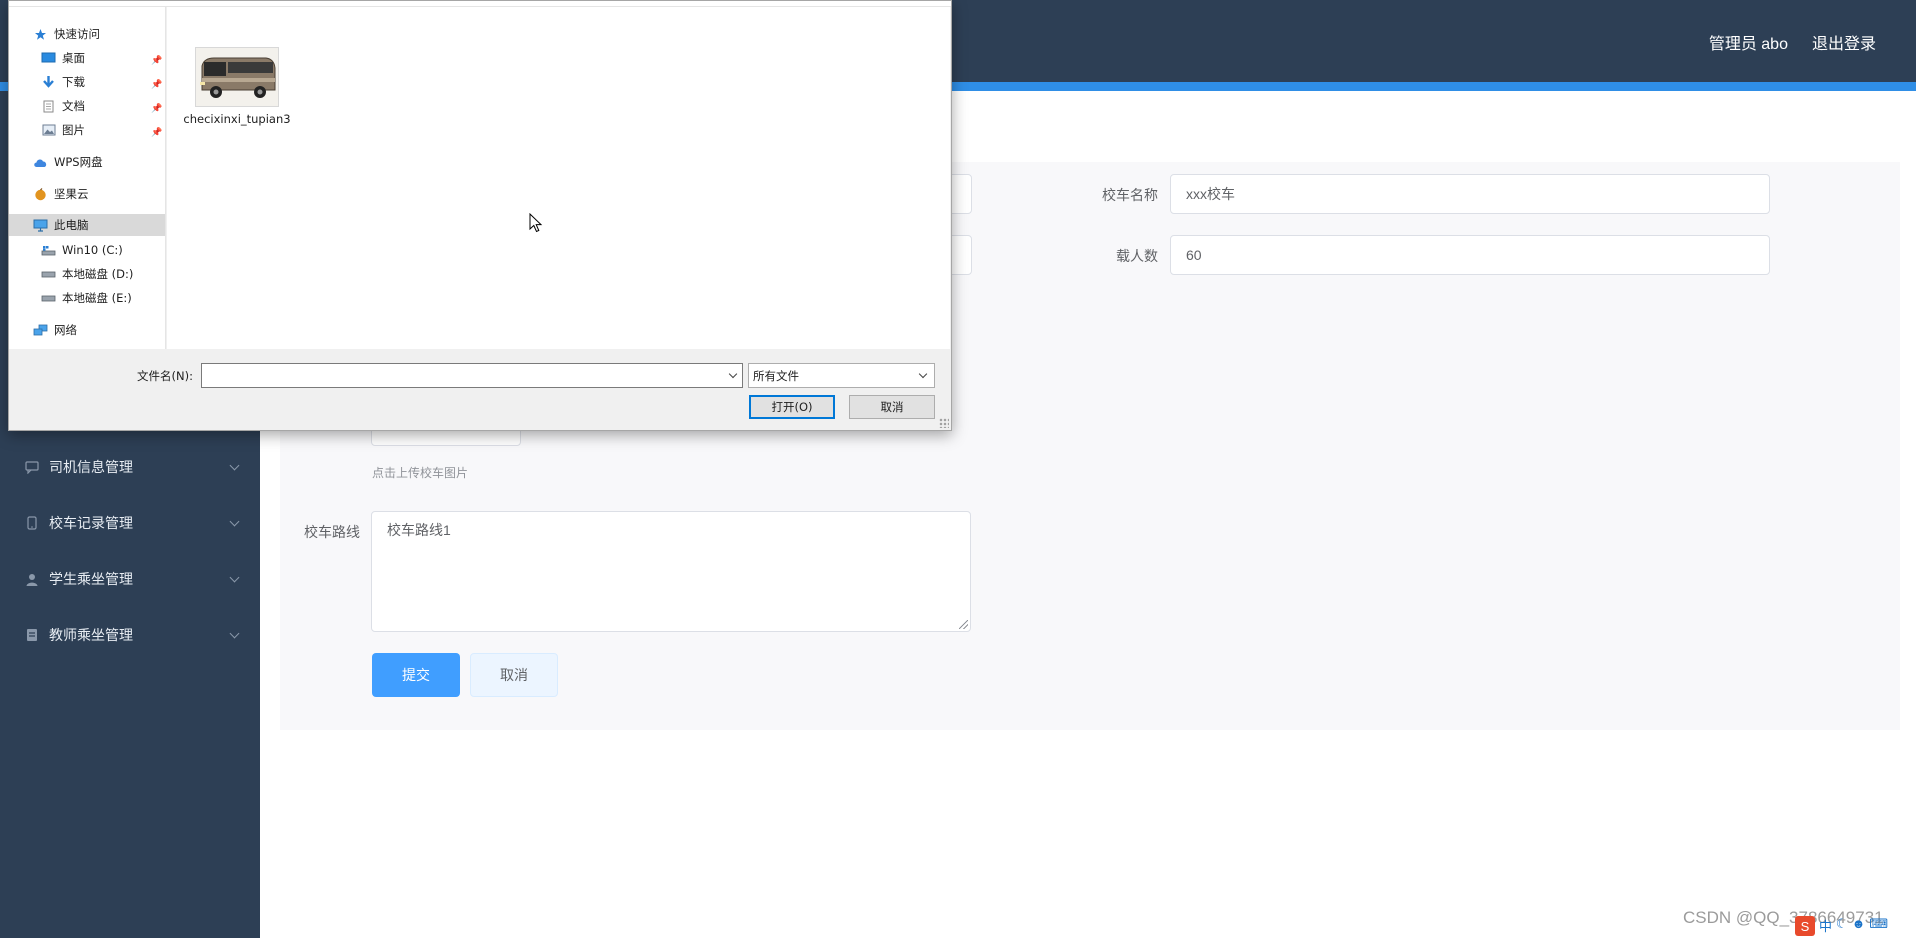 The image size is (1916, 938). Describe the element at coordinates (71, 225) in the screenshot. I see `nav-label: 此电脑` at that location.